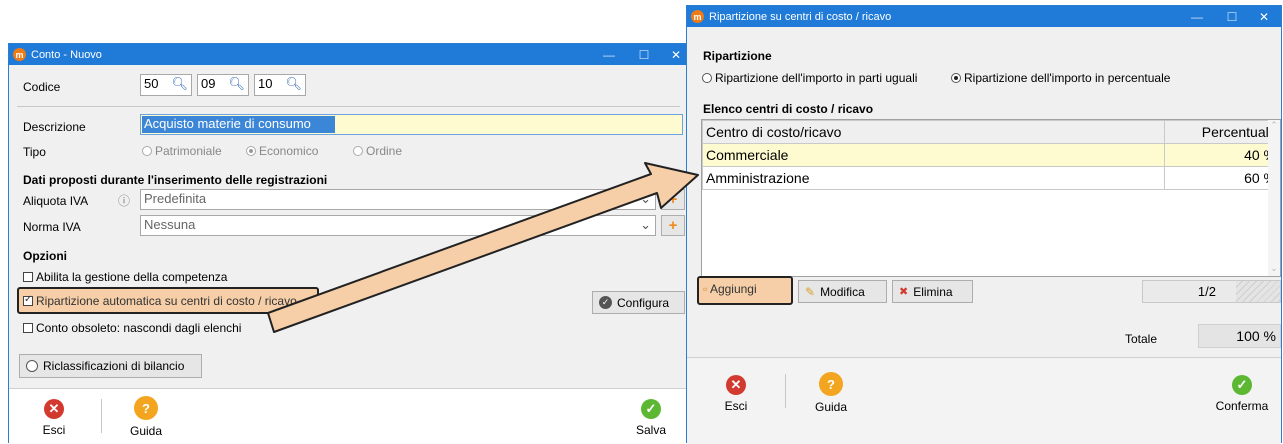 This screenshot has height=444, width=1283. I want to click on vertical-scrollbar: ⌃ ⌄, so click(1274, 198).